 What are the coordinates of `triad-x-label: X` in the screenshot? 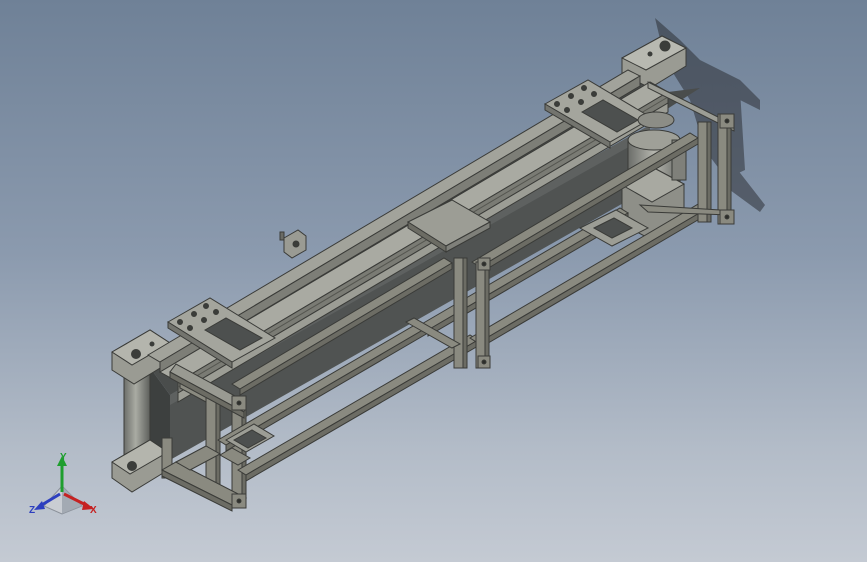 It's located at (93, 510).